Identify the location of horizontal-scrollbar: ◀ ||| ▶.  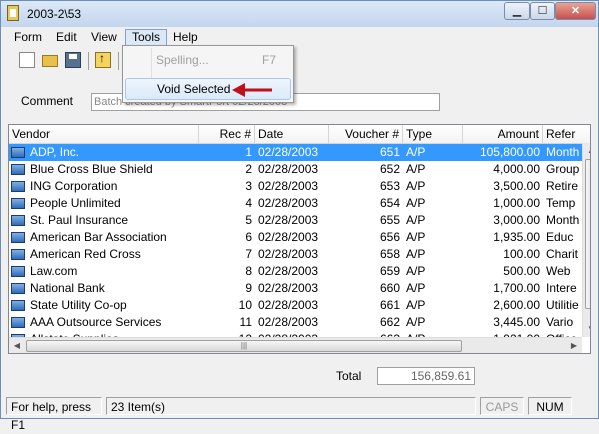
(295, 345).